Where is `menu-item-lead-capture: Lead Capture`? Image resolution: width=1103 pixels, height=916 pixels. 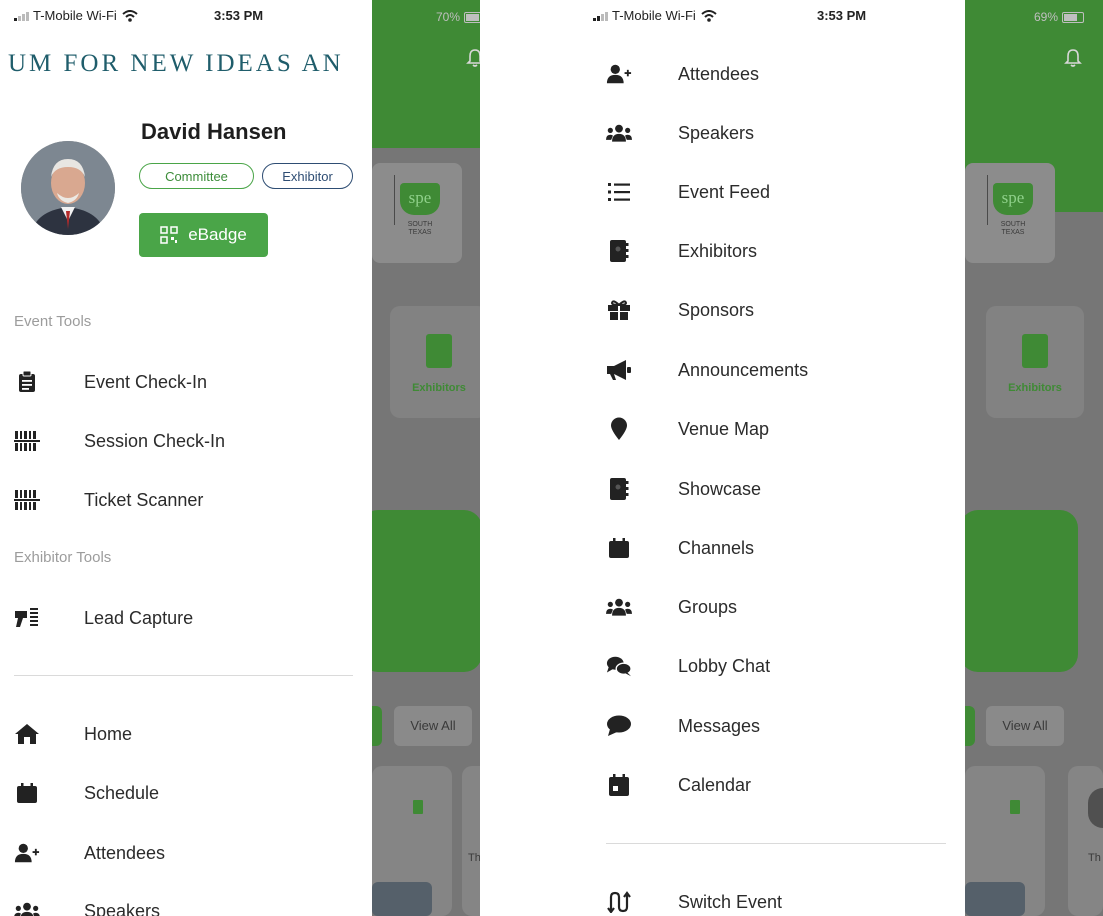
menu-item-lead-capture: Lead Capture is located at coordinates (103, 618).